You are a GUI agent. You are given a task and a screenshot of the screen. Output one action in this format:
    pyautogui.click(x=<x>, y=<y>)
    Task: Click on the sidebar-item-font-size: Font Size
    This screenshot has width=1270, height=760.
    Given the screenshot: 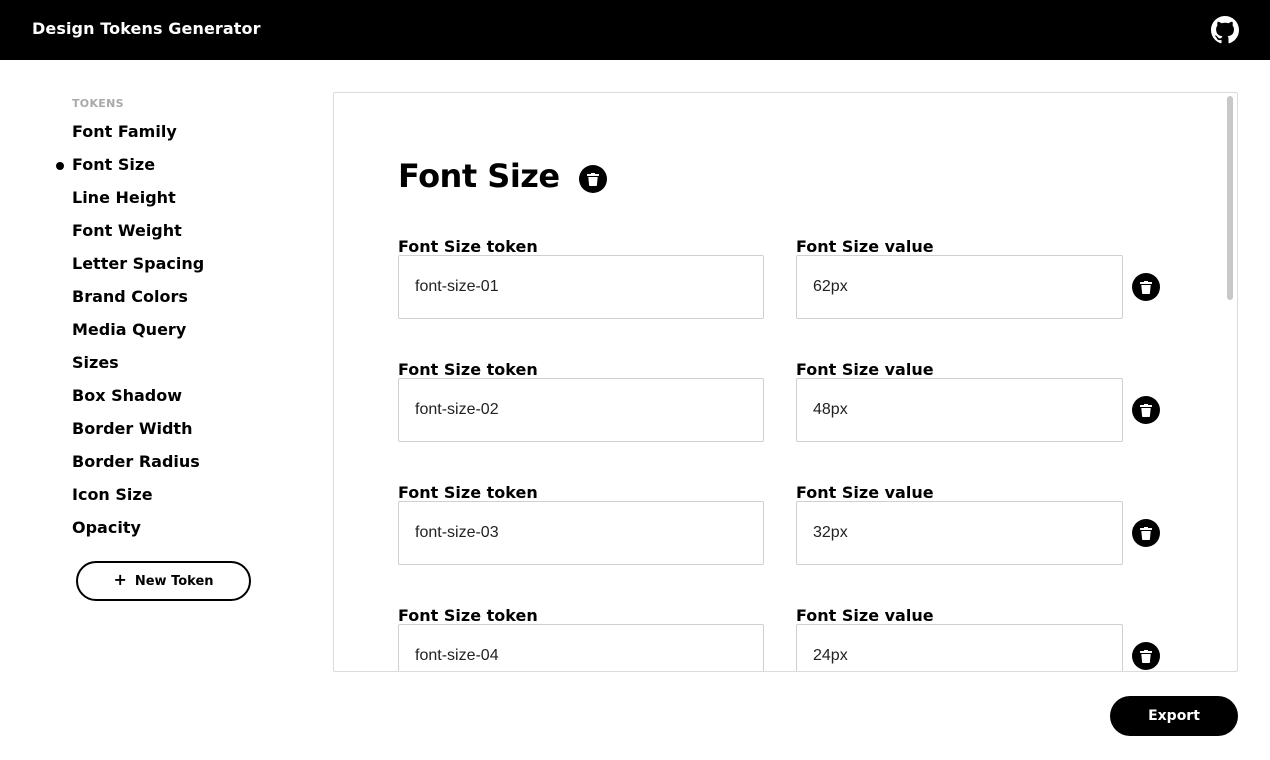 What is the action you would take?
    pyautogui.click(x=130, y=170)
    